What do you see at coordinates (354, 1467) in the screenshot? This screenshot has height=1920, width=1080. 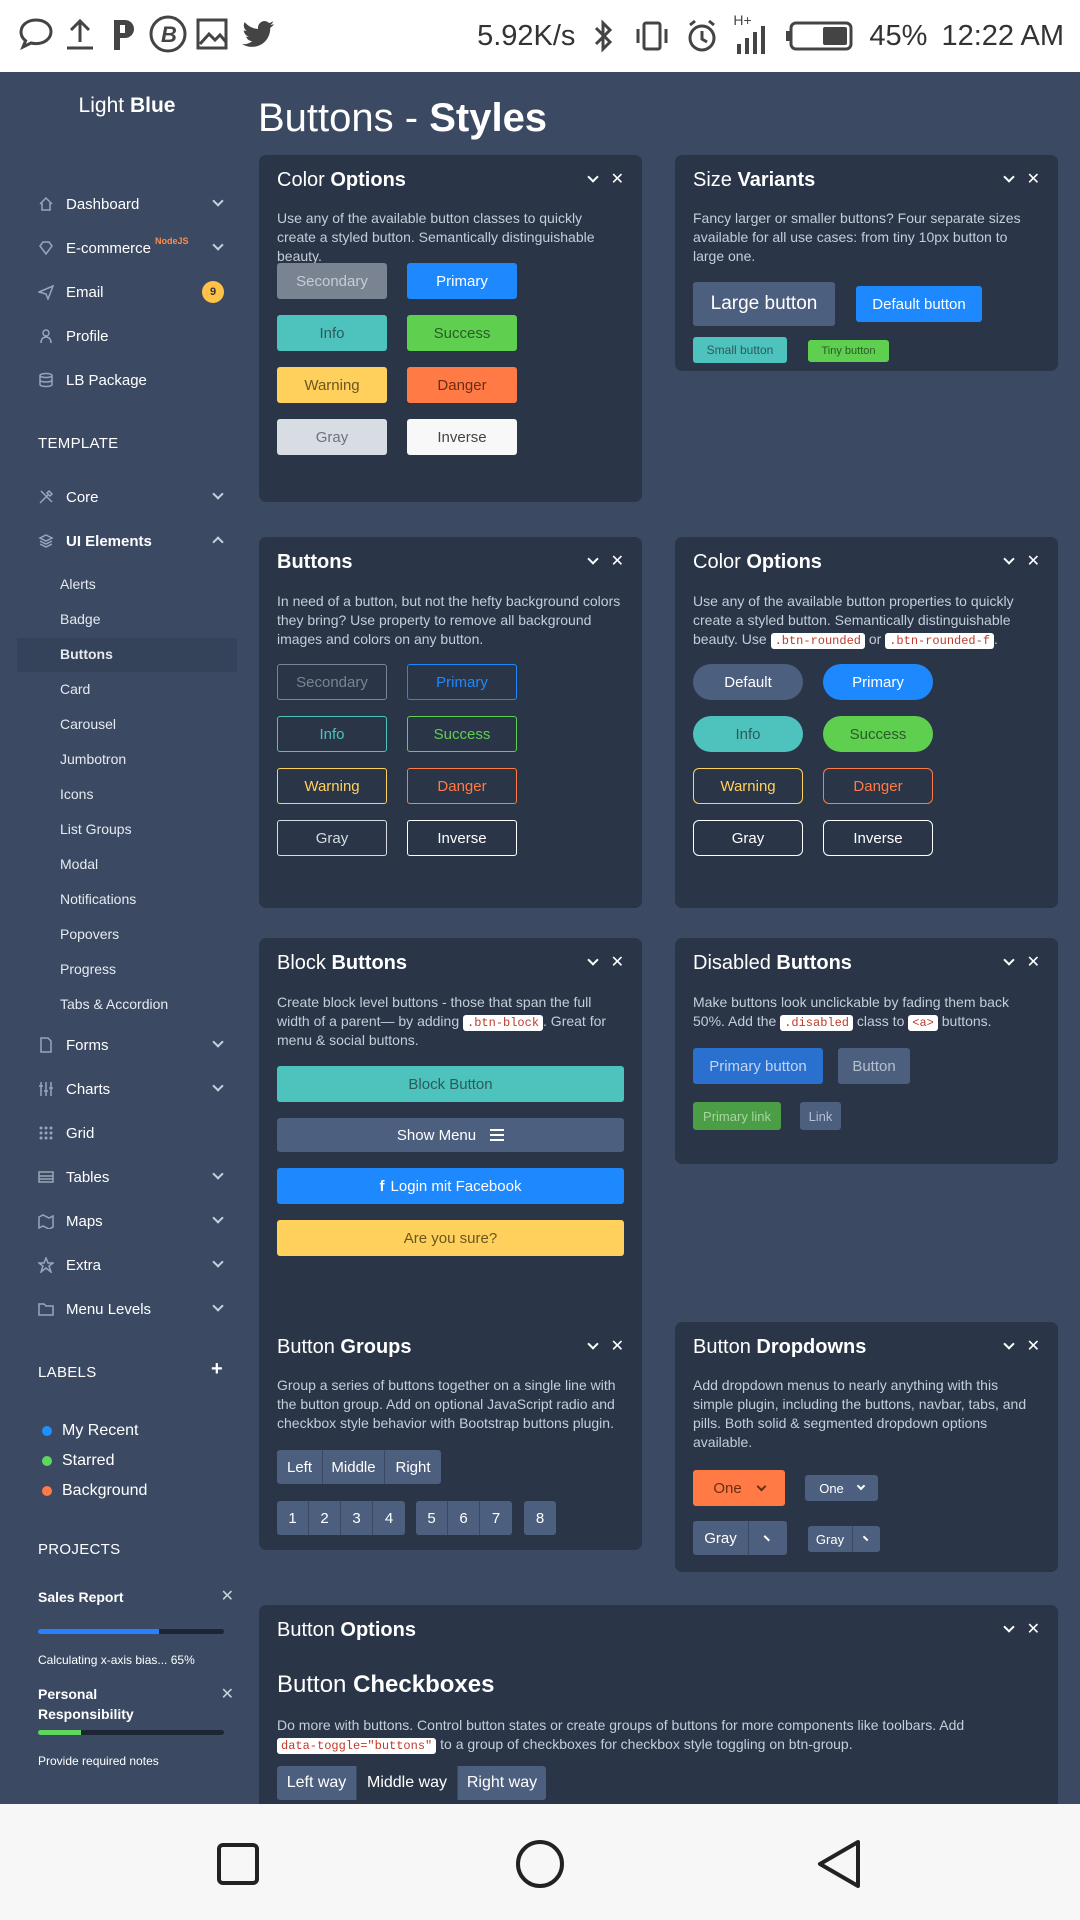 I see `middle-button: Middle` at bounding box center [354, 1467].